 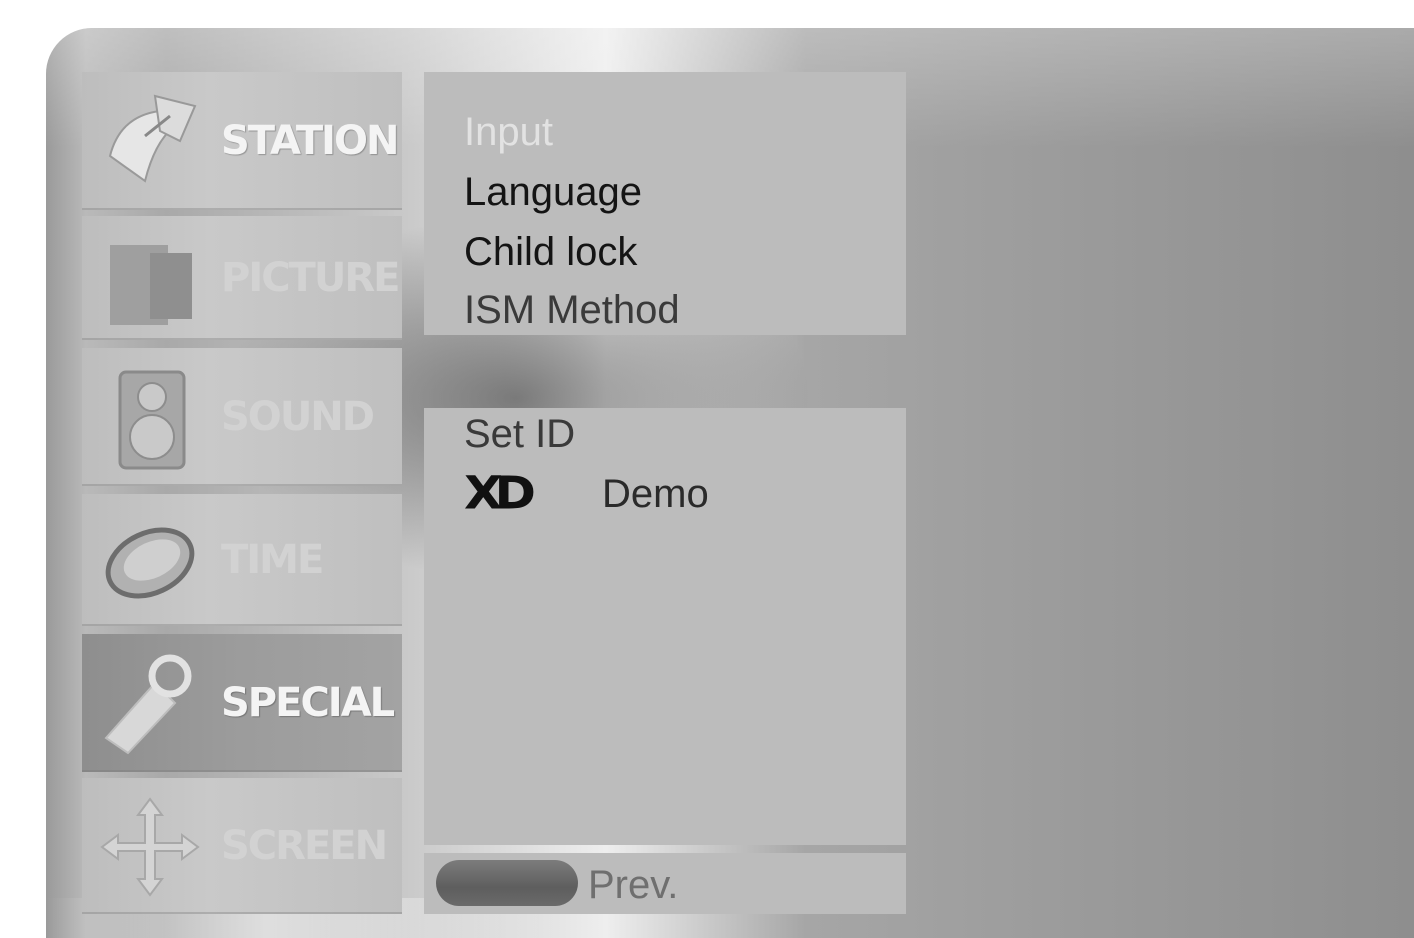 I want to click on speaker-icon, so click(x=152, y=420).